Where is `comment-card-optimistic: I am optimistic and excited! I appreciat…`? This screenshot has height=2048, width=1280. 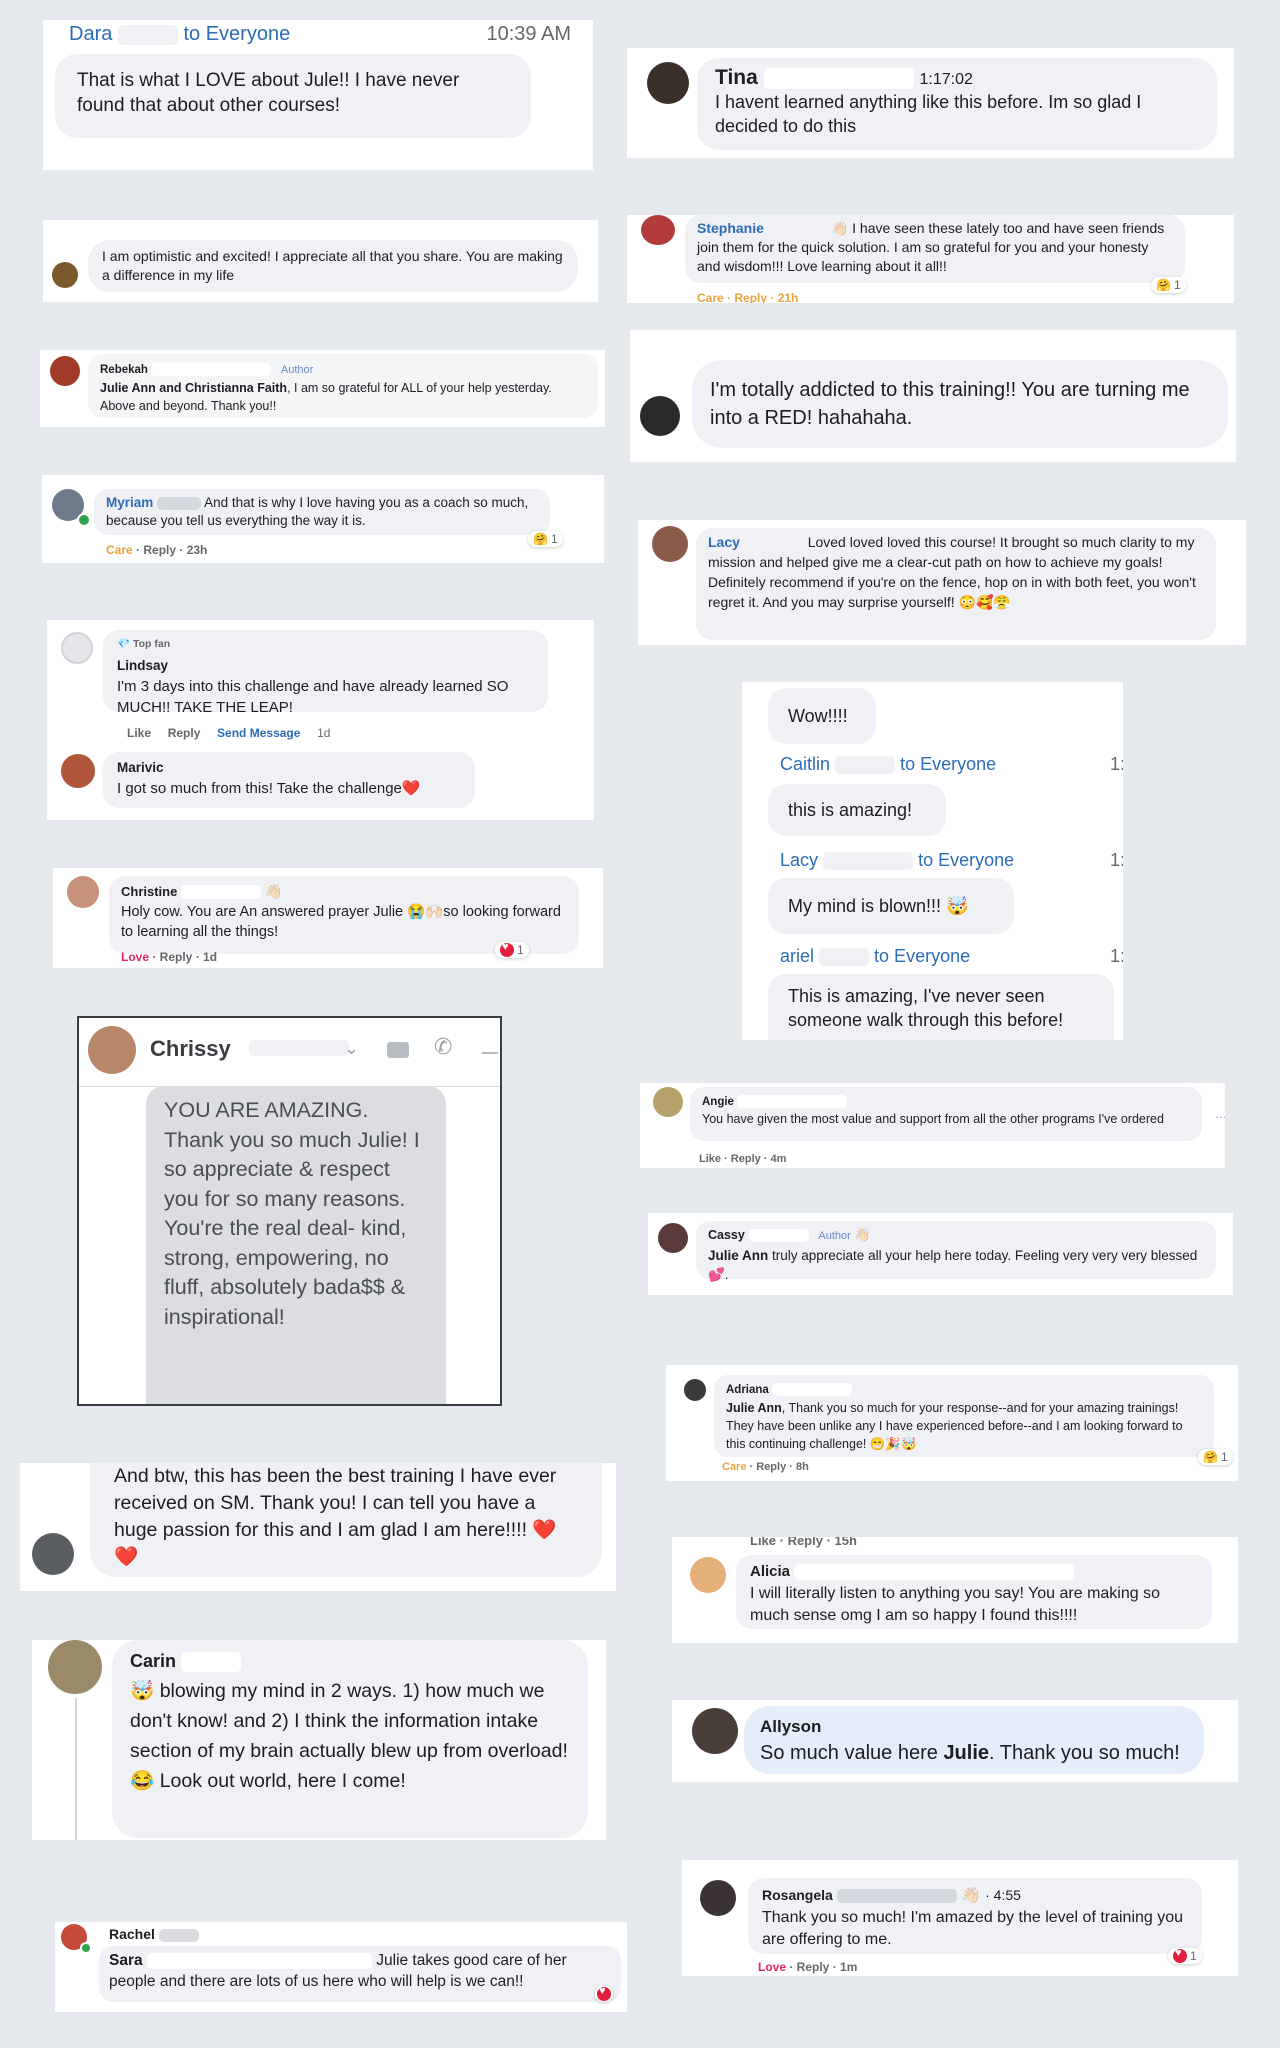 comment-card-optimistic: I am optimistic and excited! I appreciat… is located at coordinates (320, 261).